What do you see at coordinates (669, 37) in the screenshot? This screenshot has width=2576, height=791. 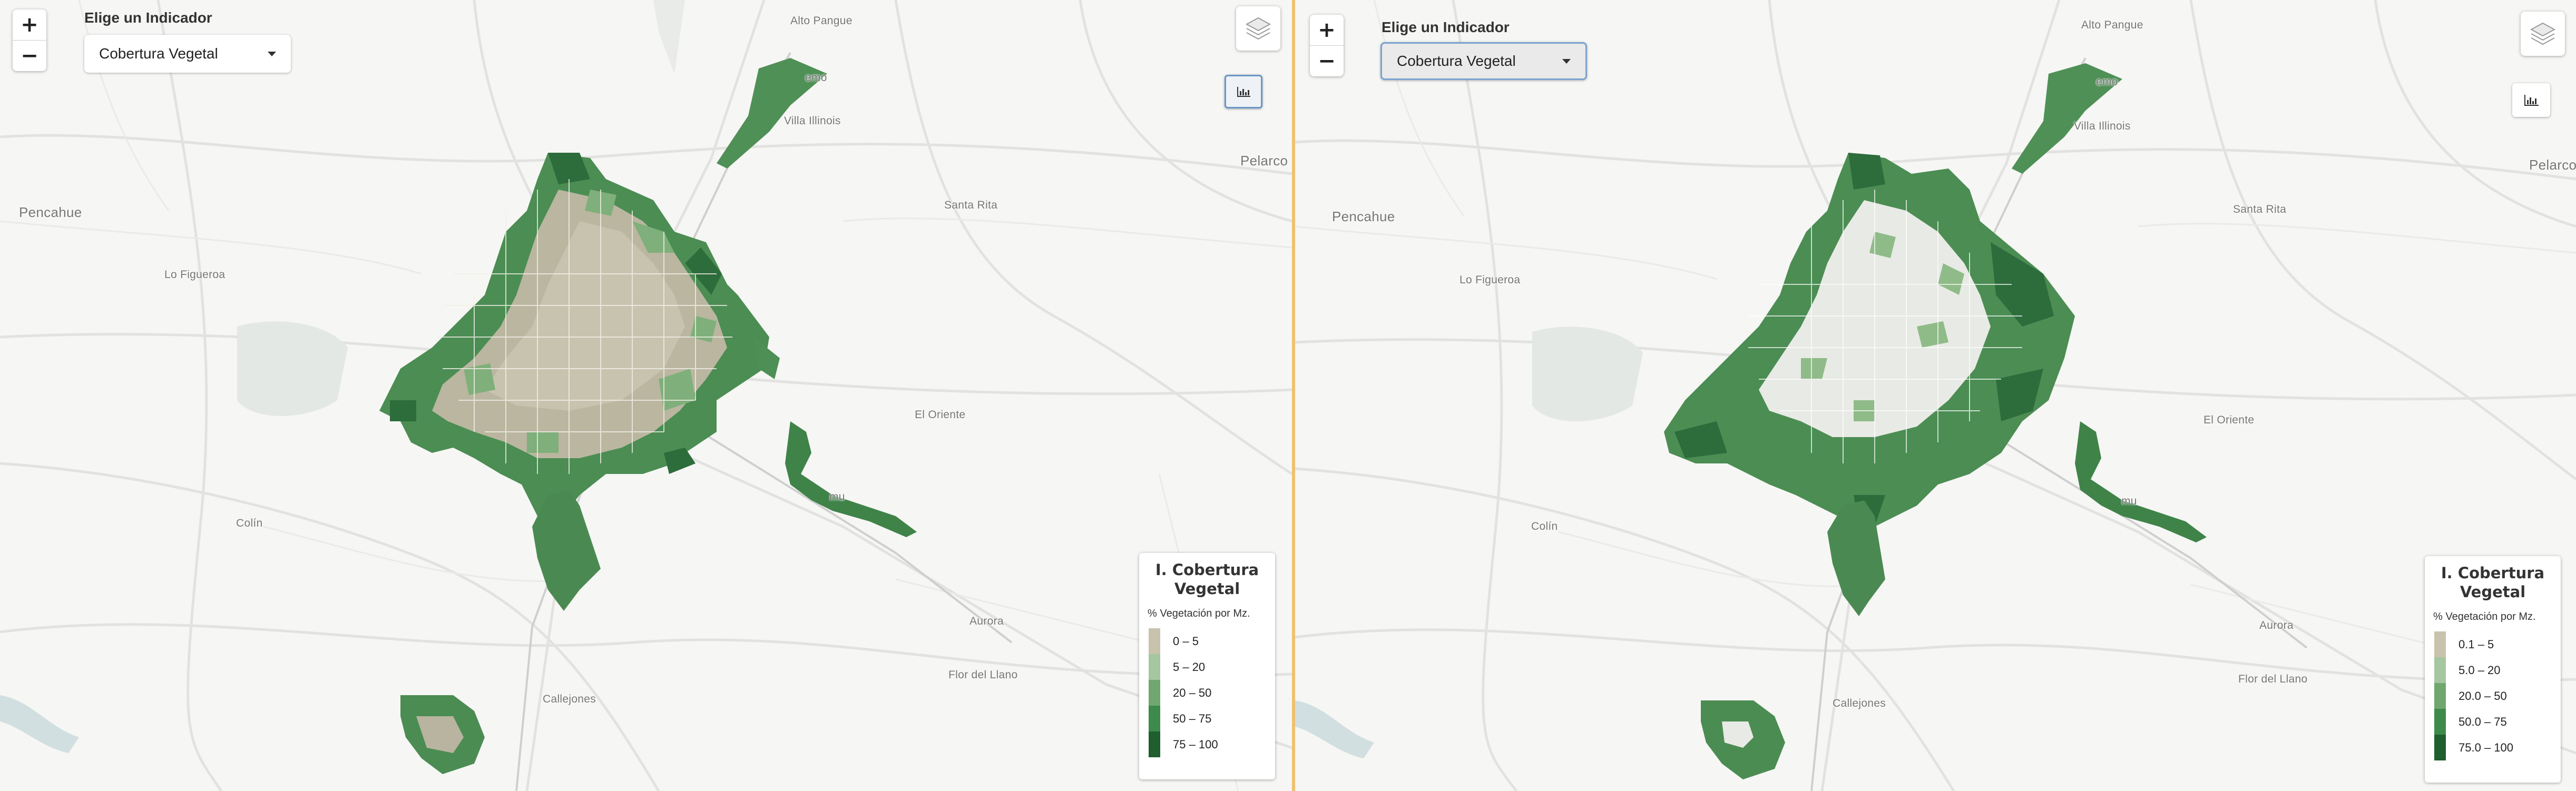 I see `gray-area` at bounding box center [669, 37].